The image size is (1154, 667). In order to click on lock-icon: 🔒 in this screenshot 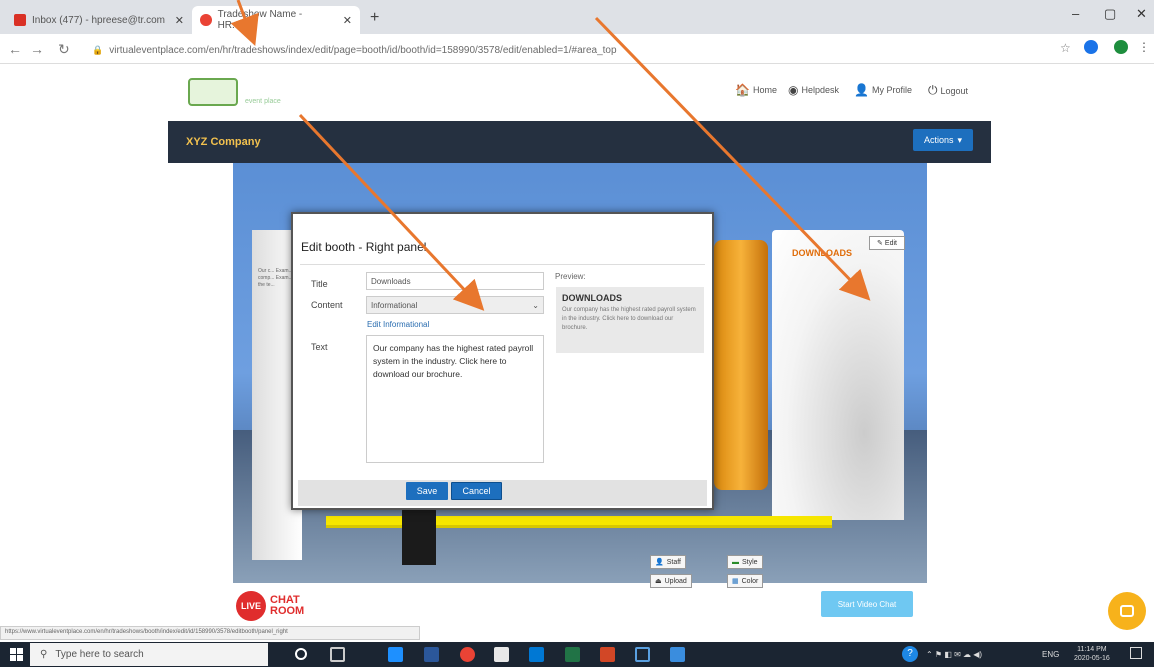, I will do `click(98, 49)`.